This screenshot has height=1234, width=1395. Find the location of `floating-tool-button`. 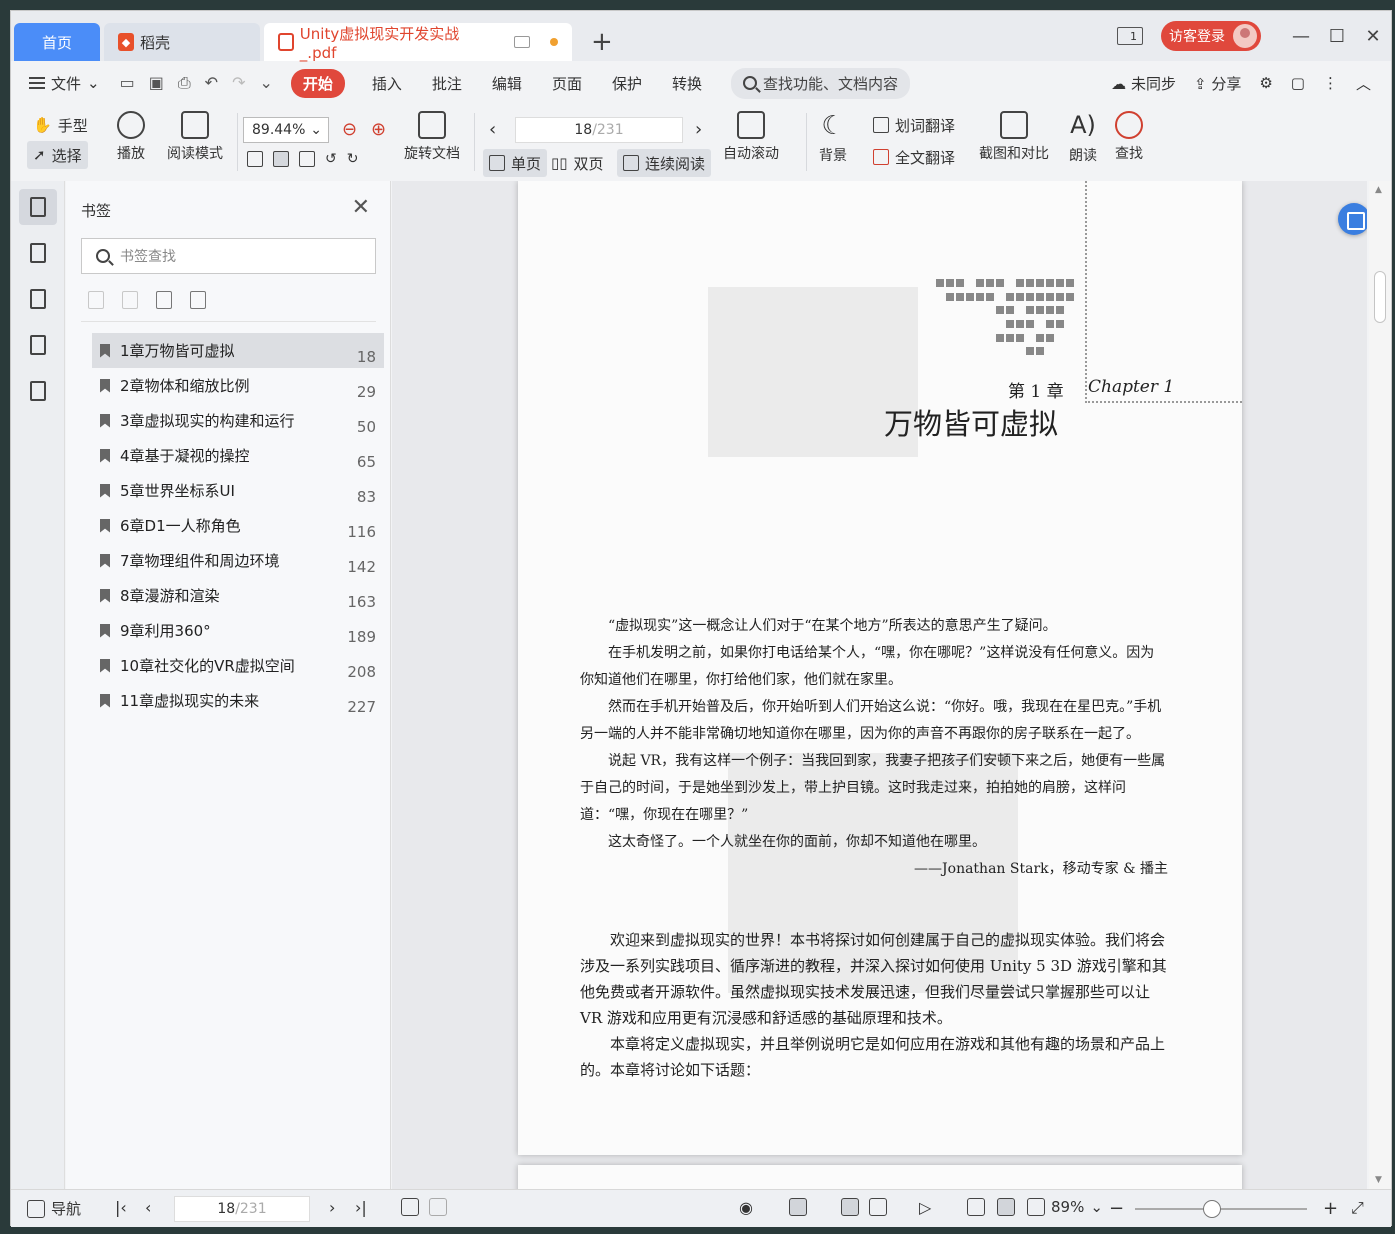

floating-tool-button is located at coordinates (1352, 219).